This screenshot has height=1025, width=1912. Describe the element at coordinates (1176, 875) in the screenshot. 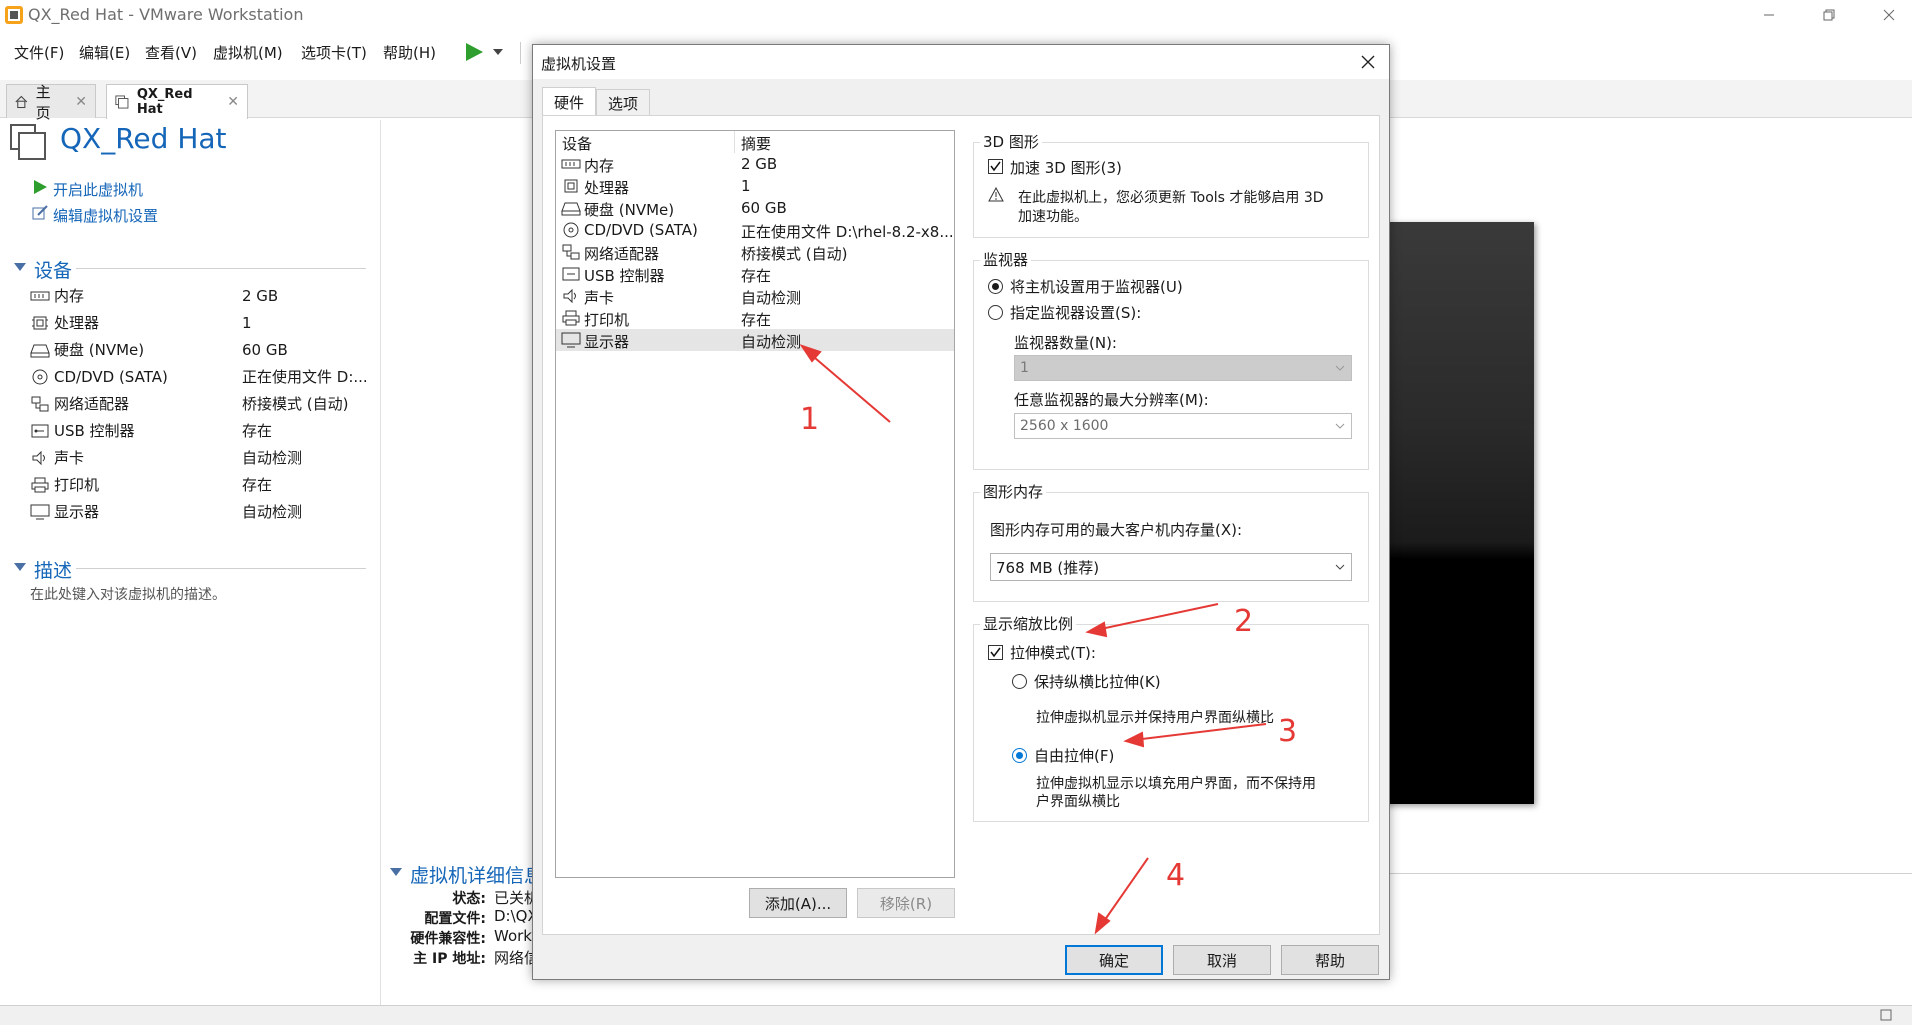

I see `annotation-number-4: 4` at that location.